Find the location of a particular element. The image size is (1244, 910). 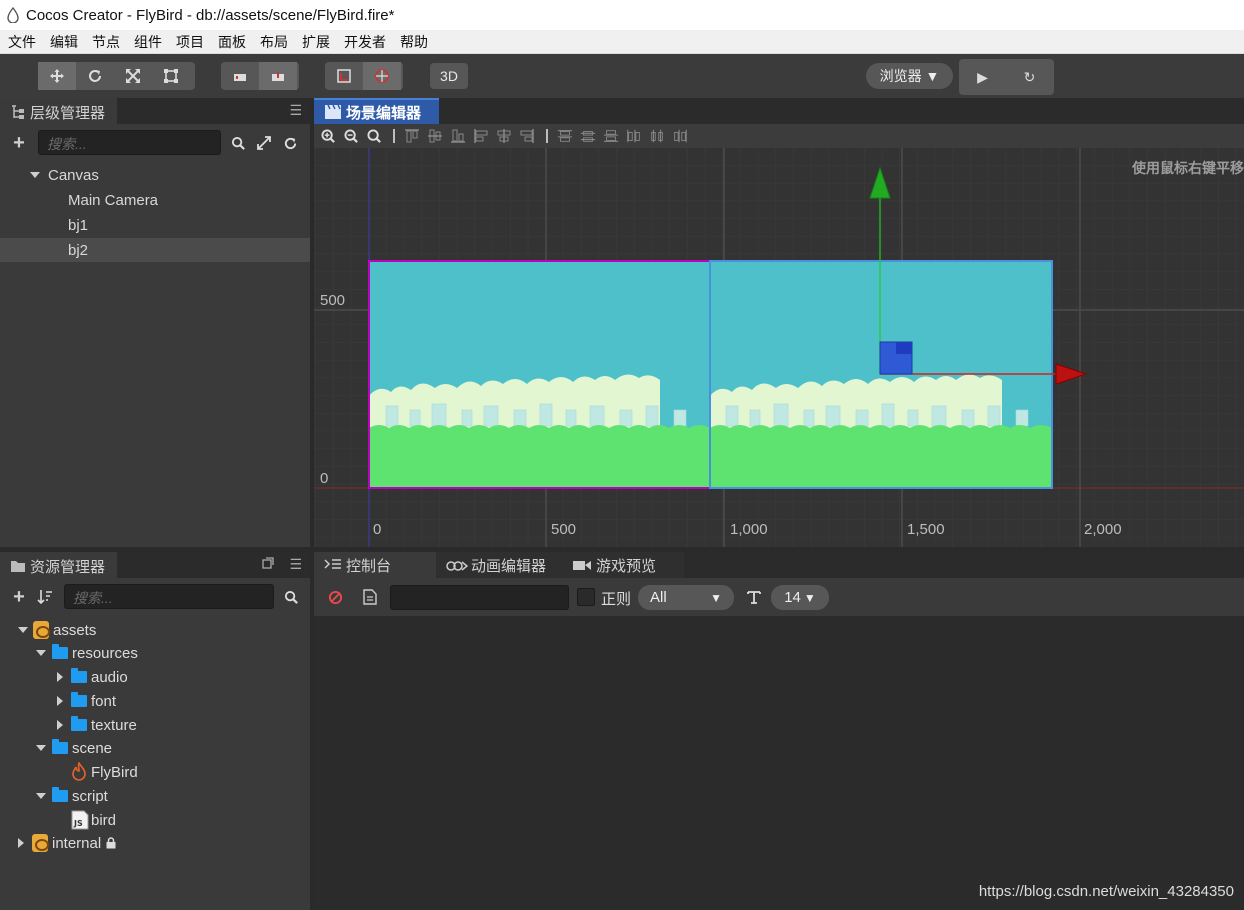

scene-editor-tab: 场景编辑器 is located at coordinates (376, 111).